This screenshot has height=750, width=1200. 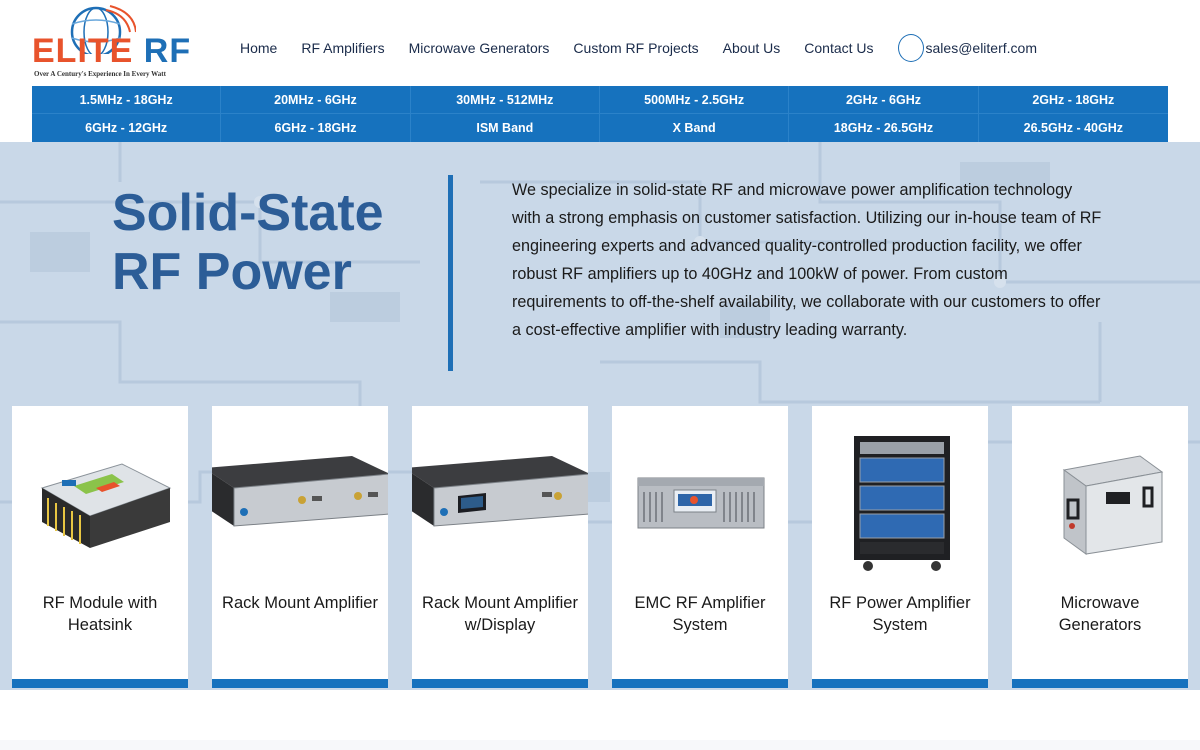 I want to click on band-link: 20MHz - 6GHz, so click(x=316, y=100).